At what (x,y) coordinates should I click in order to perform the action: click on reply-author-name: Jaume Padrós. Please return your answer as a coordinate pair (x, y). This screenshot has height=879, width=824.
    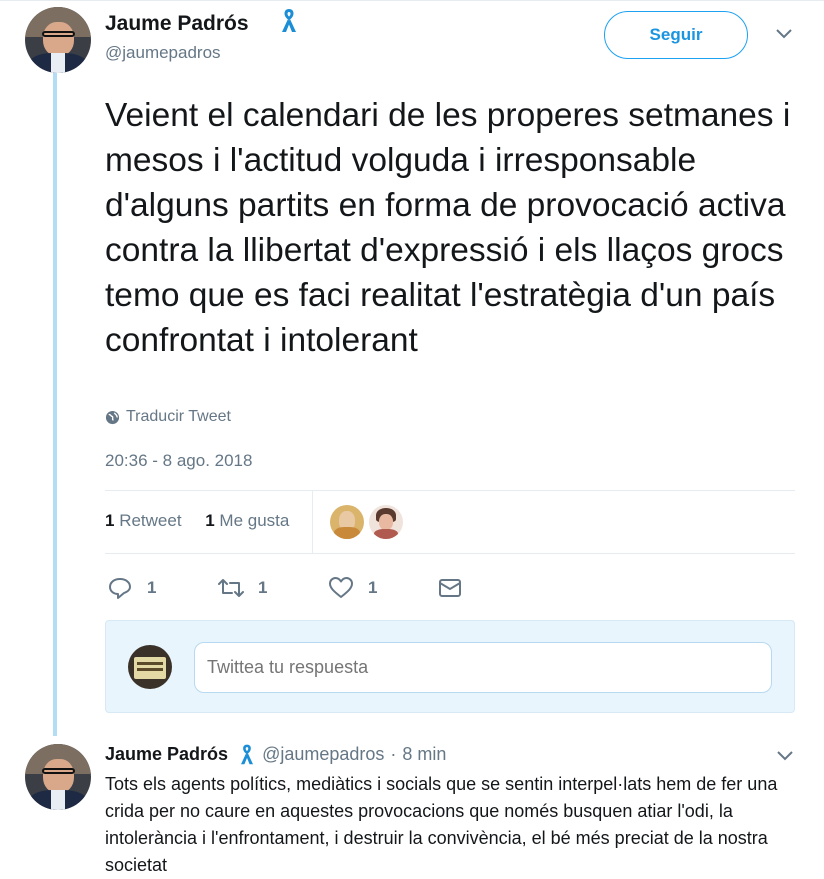
    Looking at the image, I should click on (166, 754).